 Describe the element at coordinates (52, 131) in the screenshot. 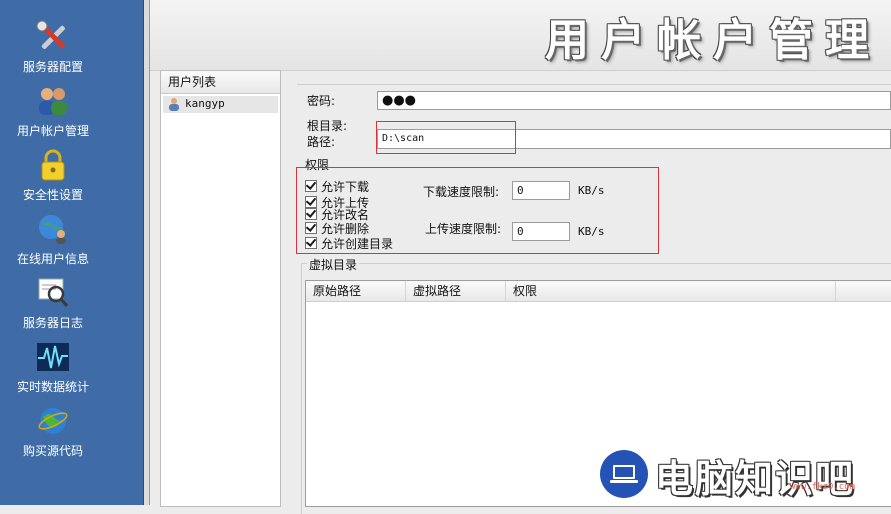

I see `sidebar-item-label: 用户帐户管理` at that location.